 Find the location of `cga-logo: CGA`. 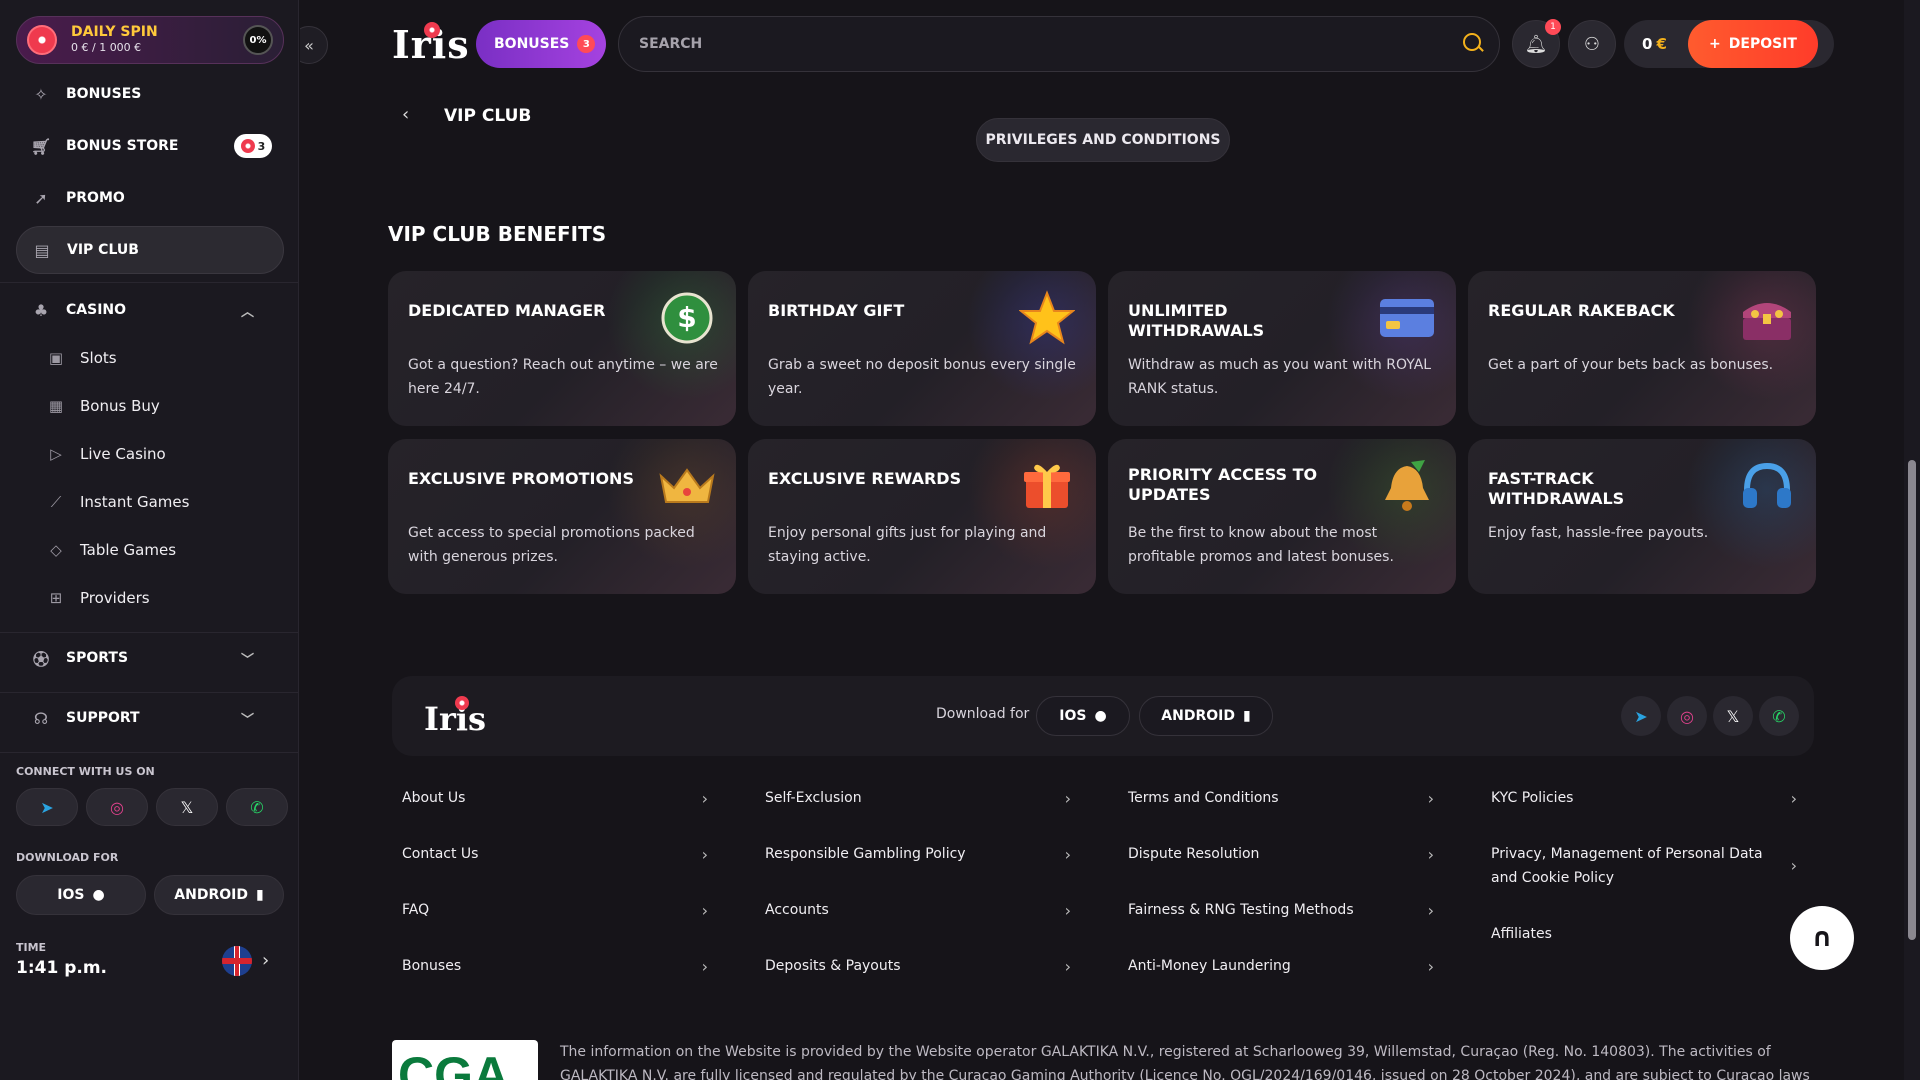

cga-logo: CGA is located at coordinates (465, 1060).